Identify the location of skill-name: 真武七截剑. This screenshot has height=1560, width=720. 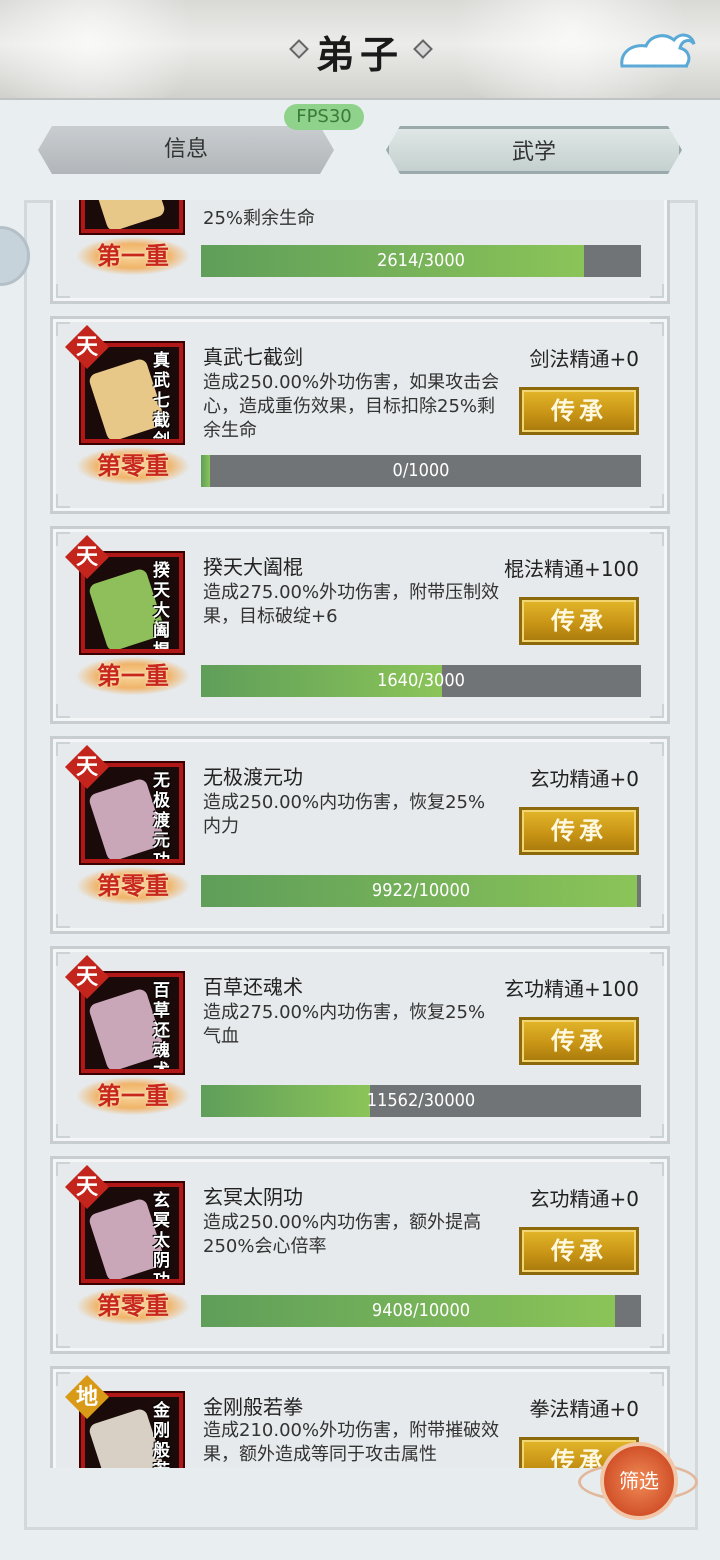
(253, 357).